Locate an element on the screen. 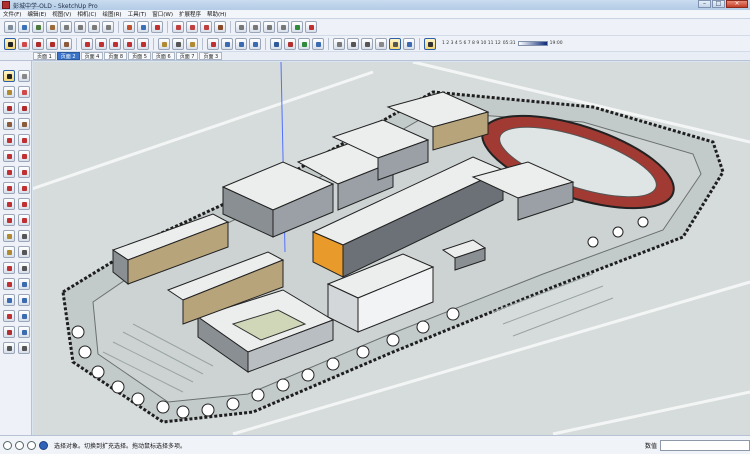  paint-bucket-icon is located at coordinates (192, 43).